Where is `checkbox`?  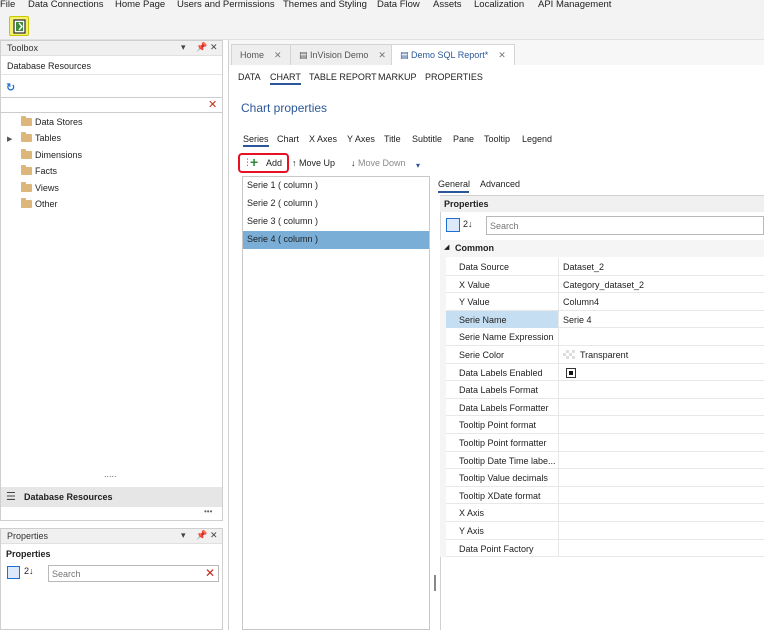 checkbox is located at coordinates (571, 372).